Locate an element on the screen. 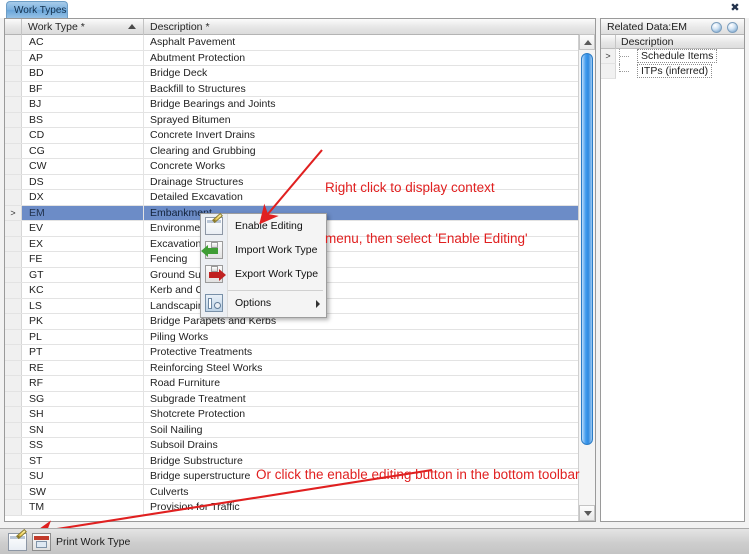 This screenshot has height=554, width=749. table-row: SS Subsoil Drains is located at coordinates (291, 446).